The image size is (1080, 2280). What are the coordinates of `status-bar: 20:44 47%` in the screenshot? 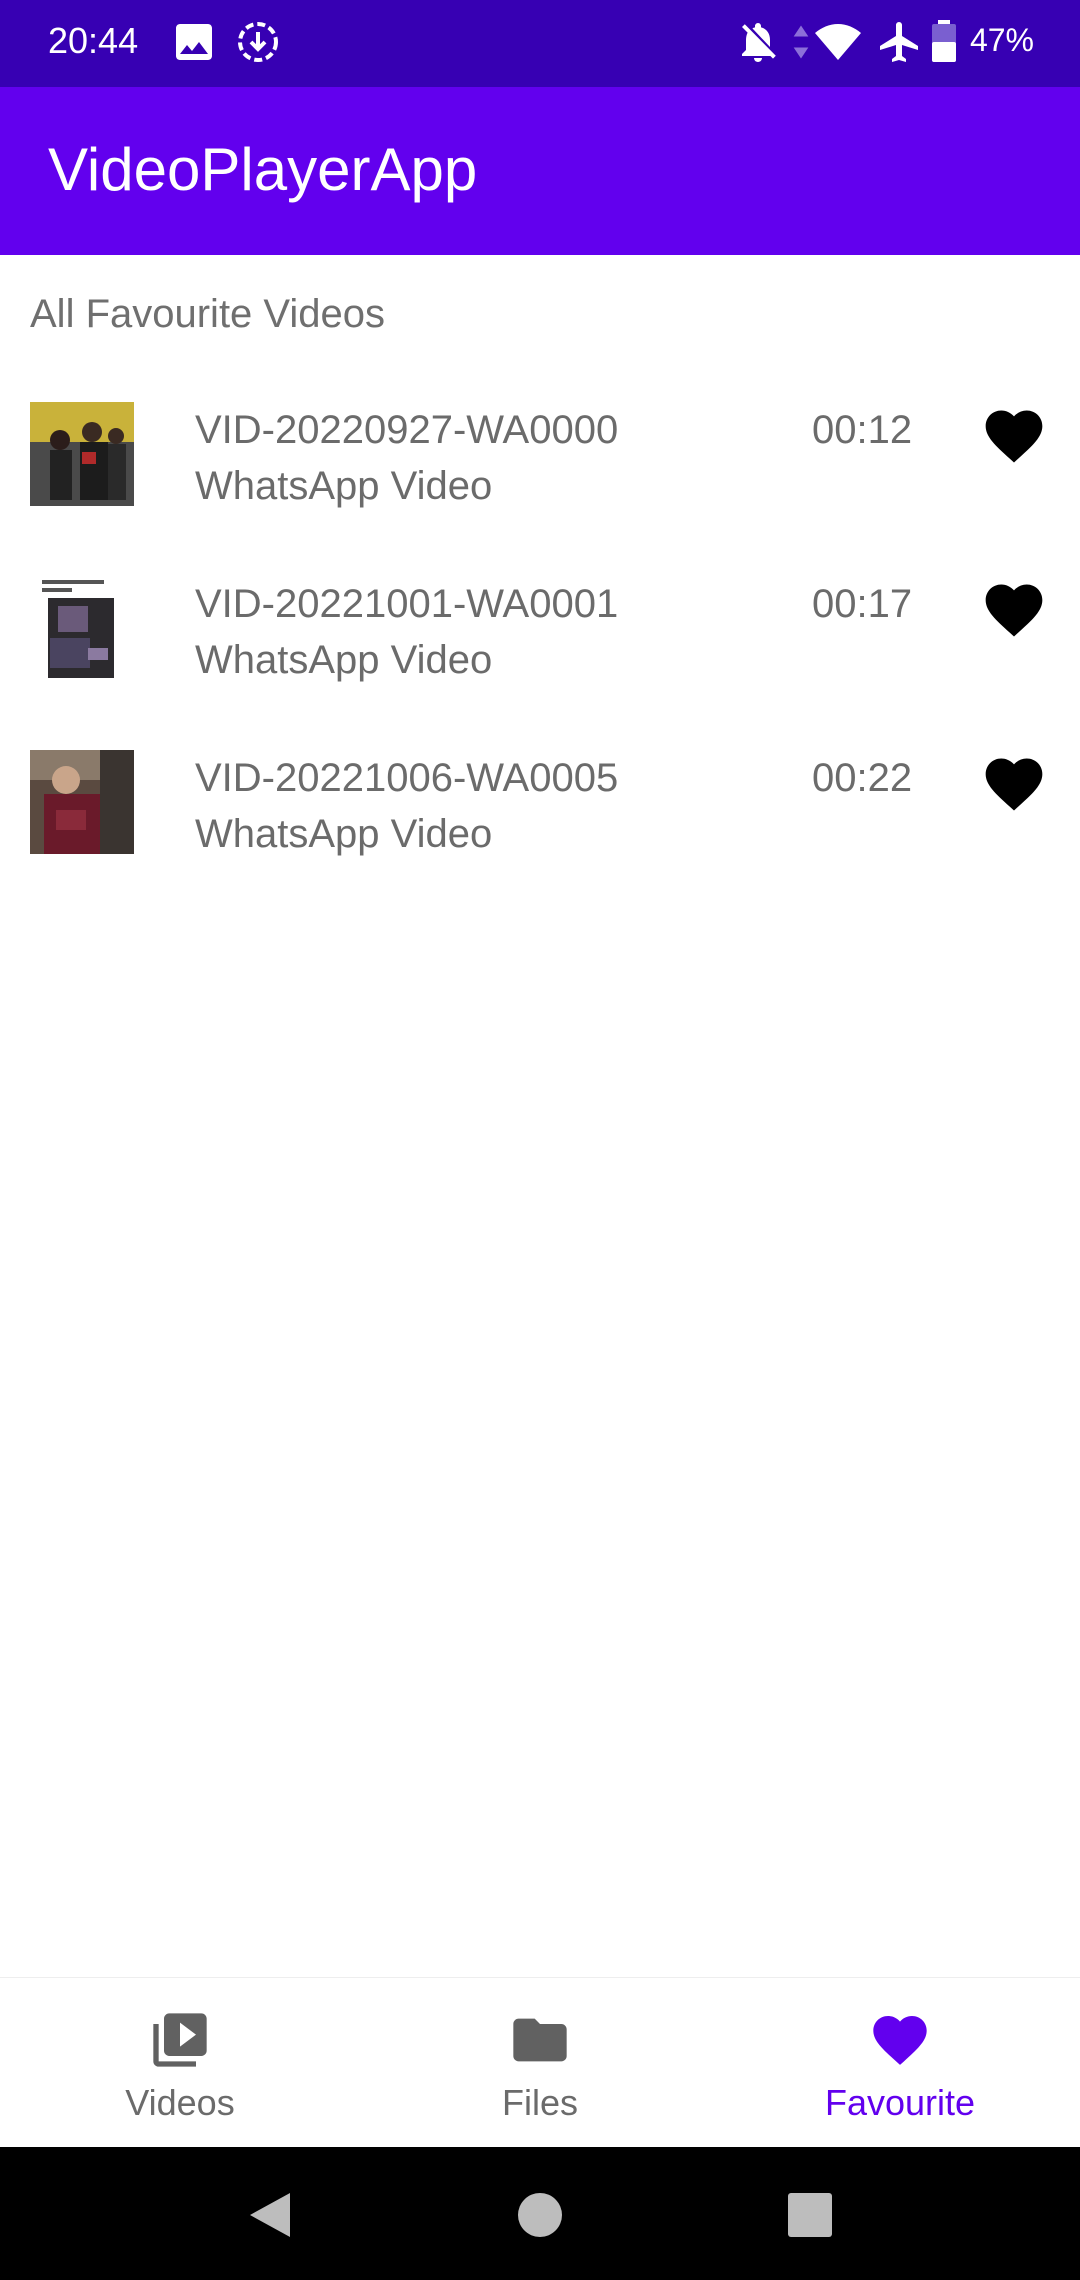 It's located at (540, 43).